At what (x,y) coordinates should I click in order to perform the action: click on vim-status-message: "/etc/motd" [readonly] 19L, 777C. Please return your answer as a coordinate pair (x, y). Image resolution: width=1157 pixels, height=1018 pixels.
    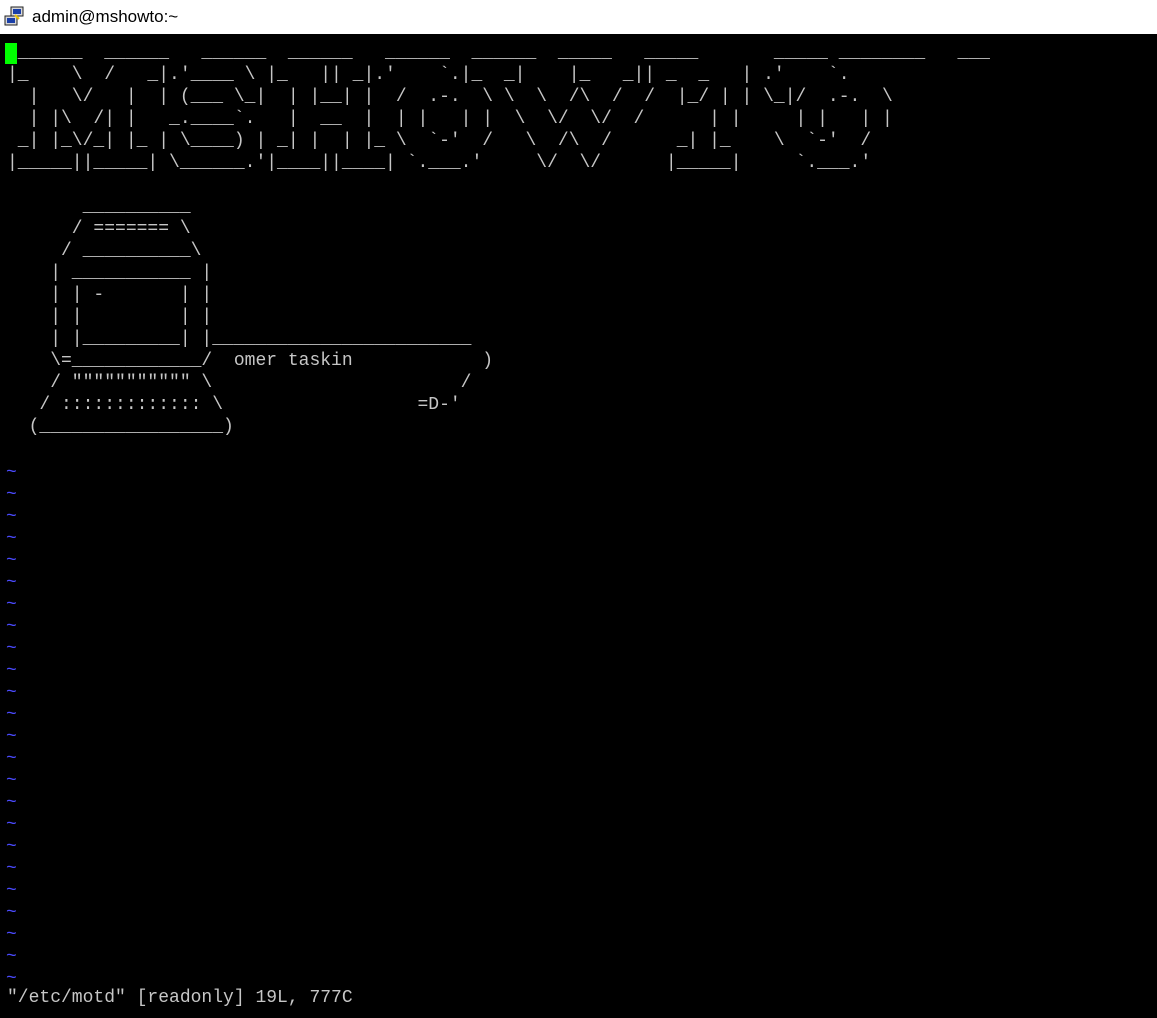
    Looking at the image, I should click on (180, 998).